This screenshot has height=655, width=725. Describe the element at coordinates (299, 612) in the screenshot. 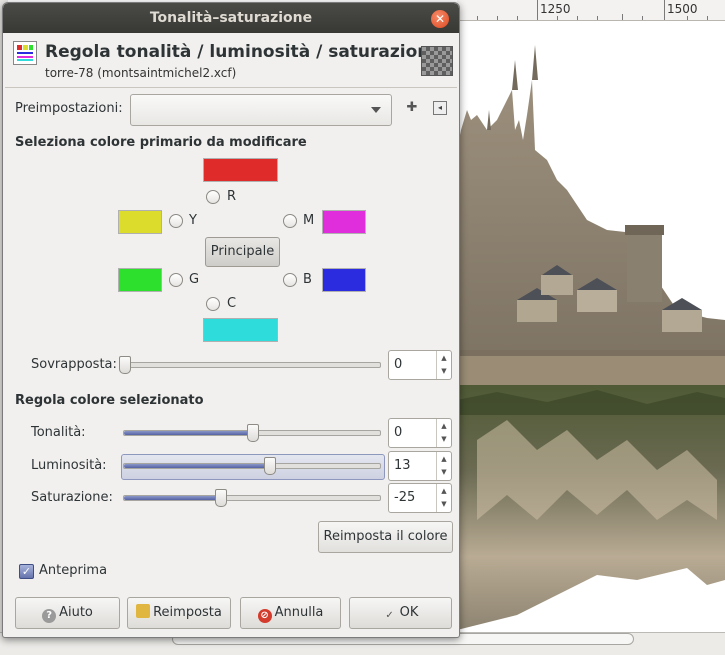

I see `cancel-button-label: Annulla` at that location.